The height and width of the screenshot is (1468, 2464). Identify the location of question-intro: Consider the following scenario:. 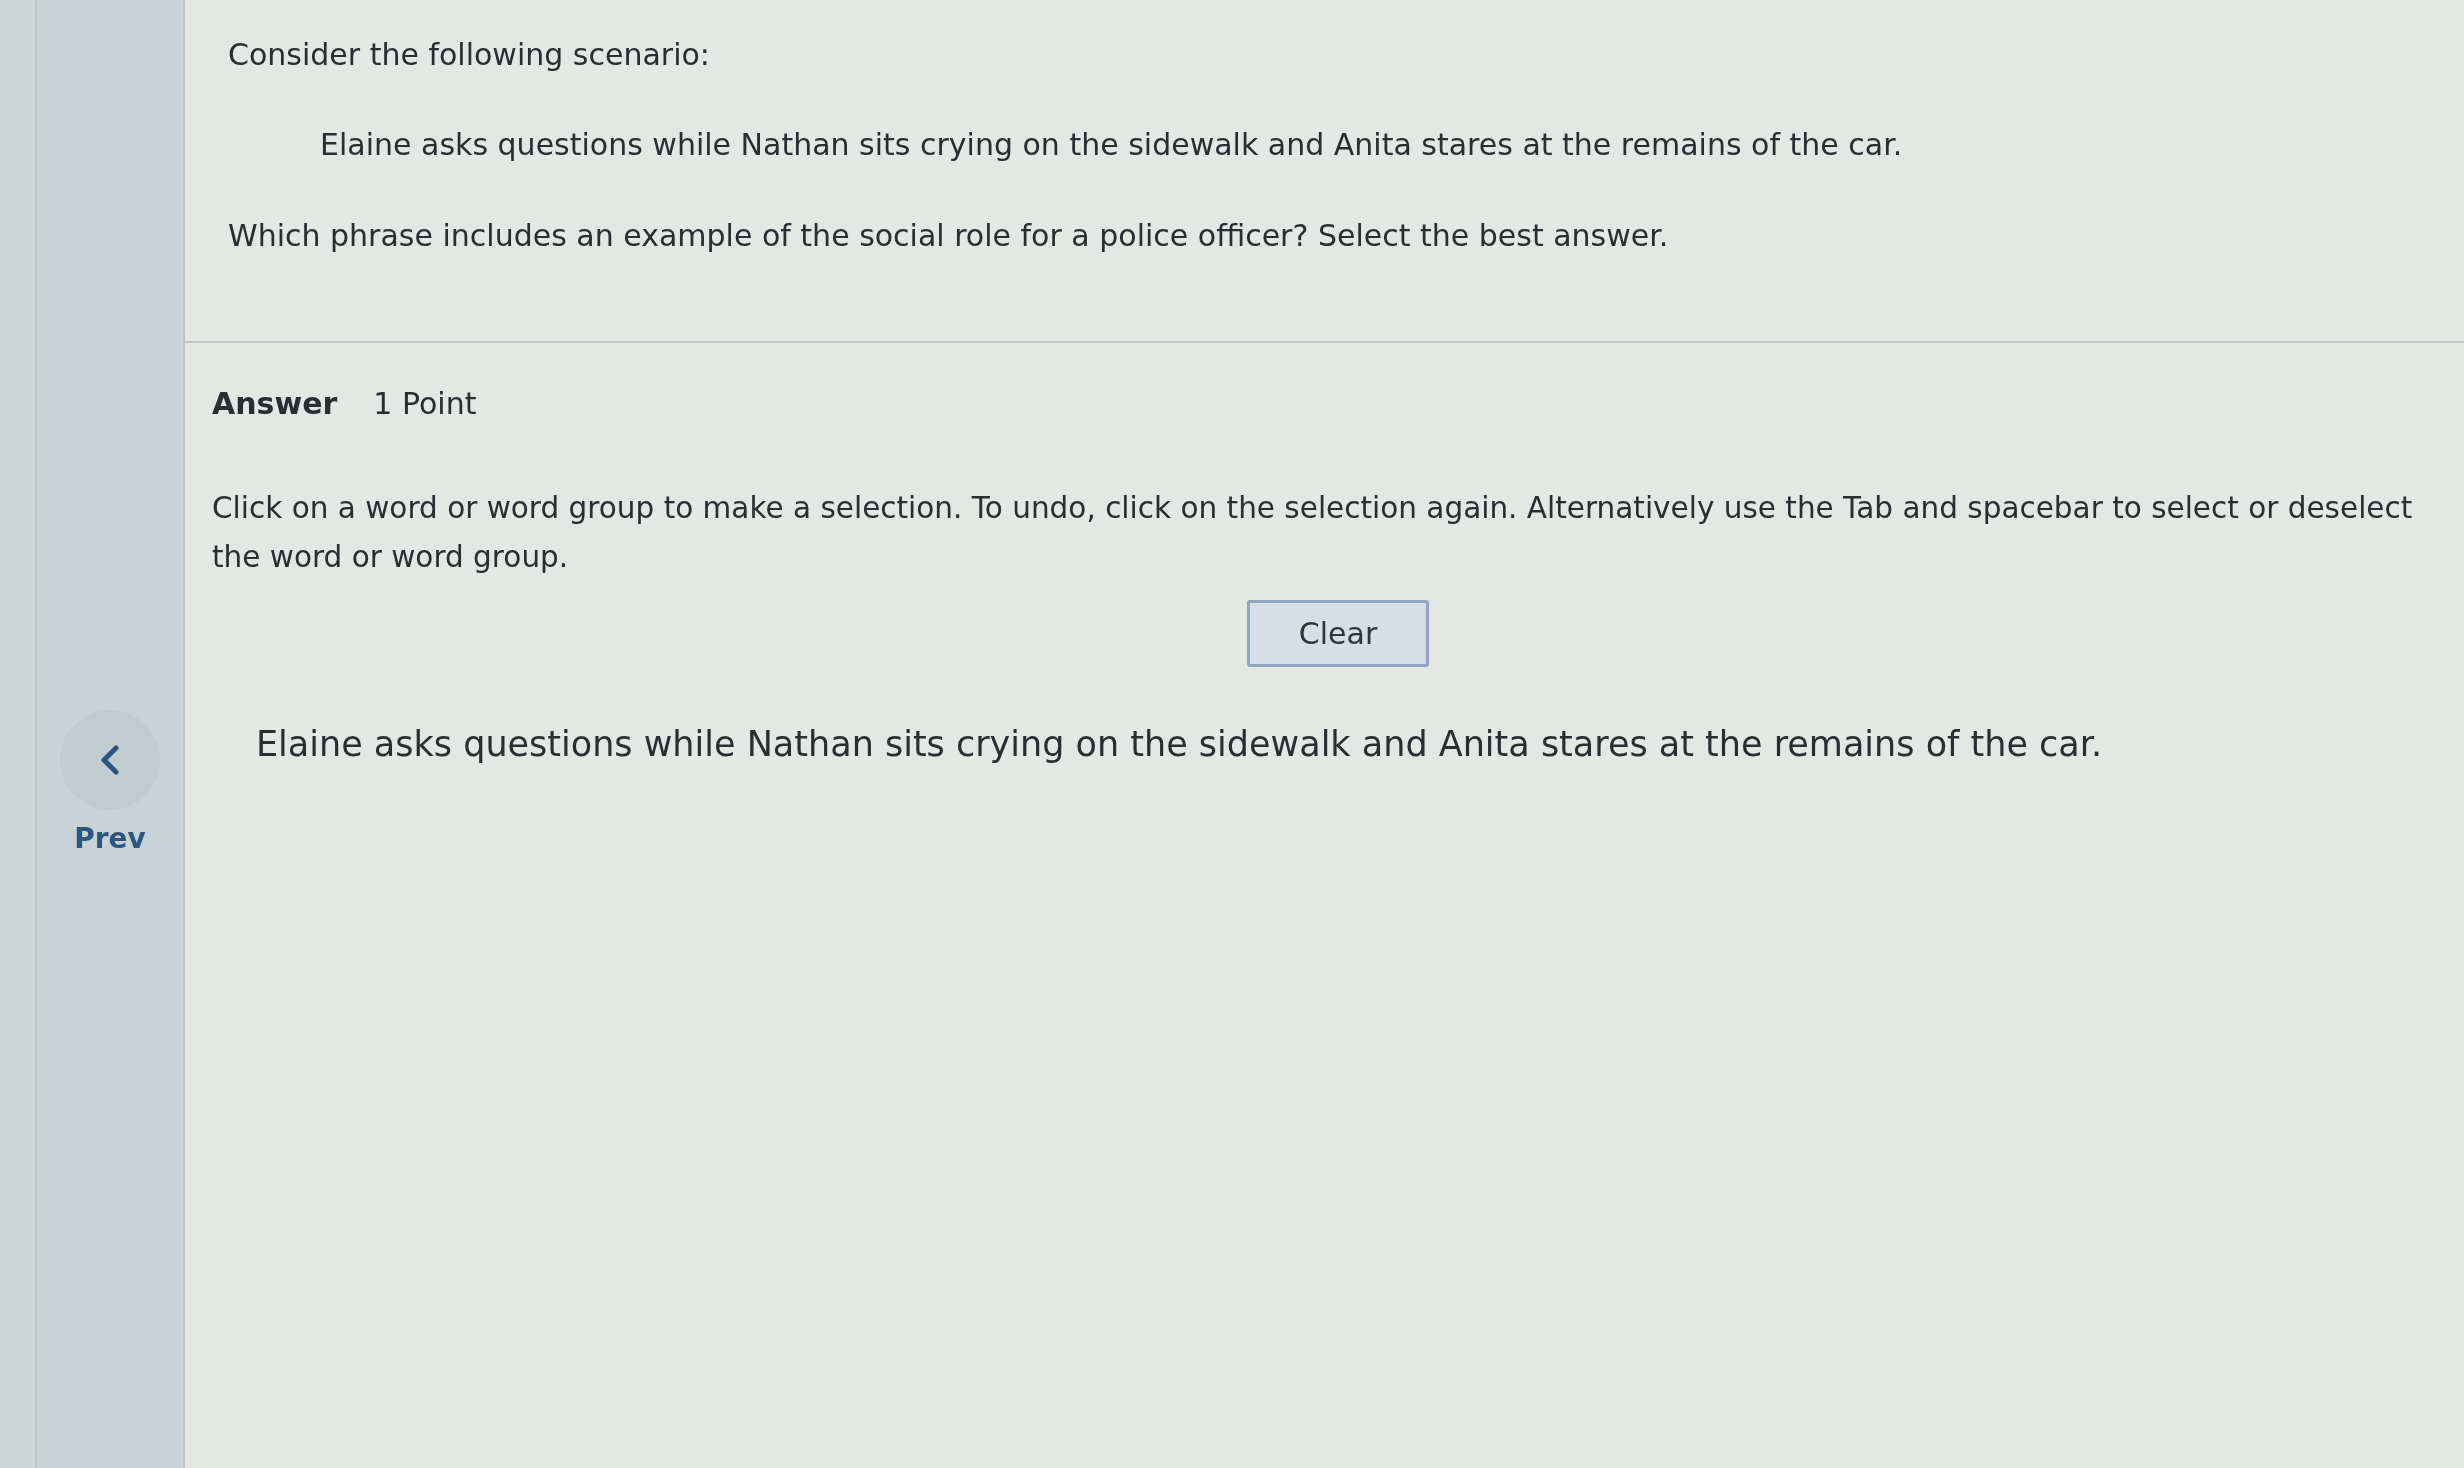
(469, 55).